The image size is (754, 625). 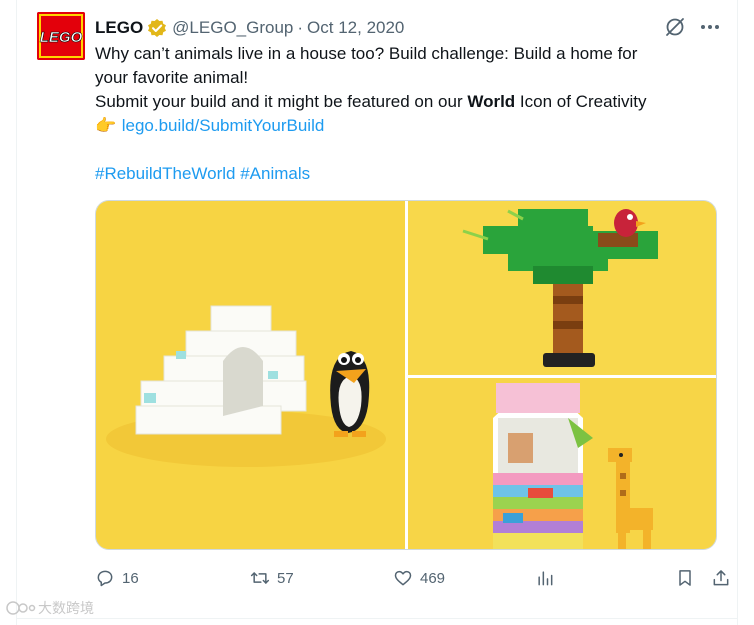 I want to click on like-count: 469, so click(x=433, y=578).